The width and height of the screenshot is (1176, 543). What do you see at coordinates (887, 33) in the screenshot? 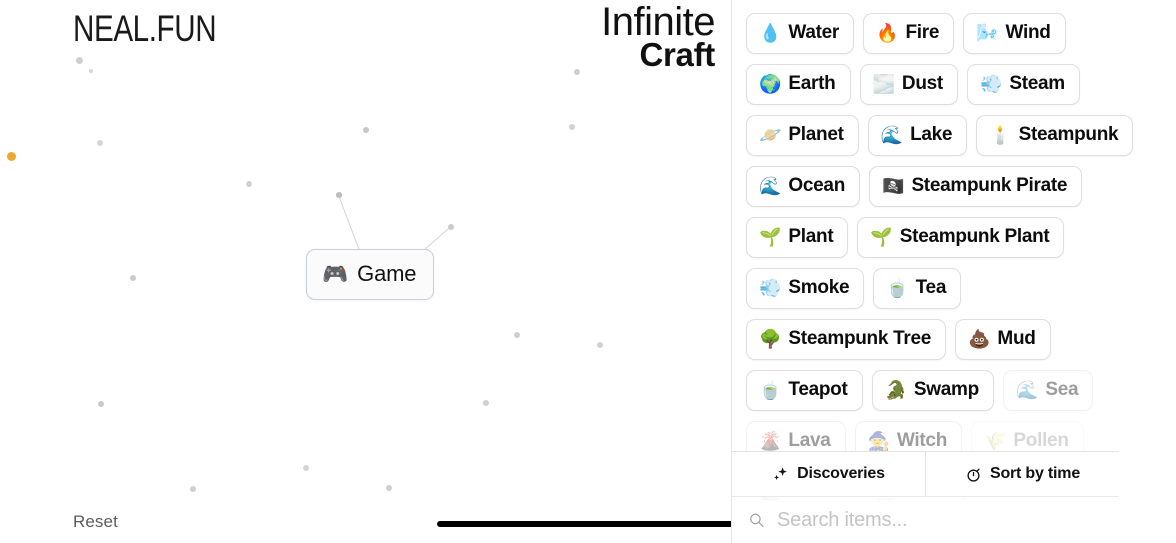
I see `fire-emoji: 🔥` at bounding box center [887, 33].